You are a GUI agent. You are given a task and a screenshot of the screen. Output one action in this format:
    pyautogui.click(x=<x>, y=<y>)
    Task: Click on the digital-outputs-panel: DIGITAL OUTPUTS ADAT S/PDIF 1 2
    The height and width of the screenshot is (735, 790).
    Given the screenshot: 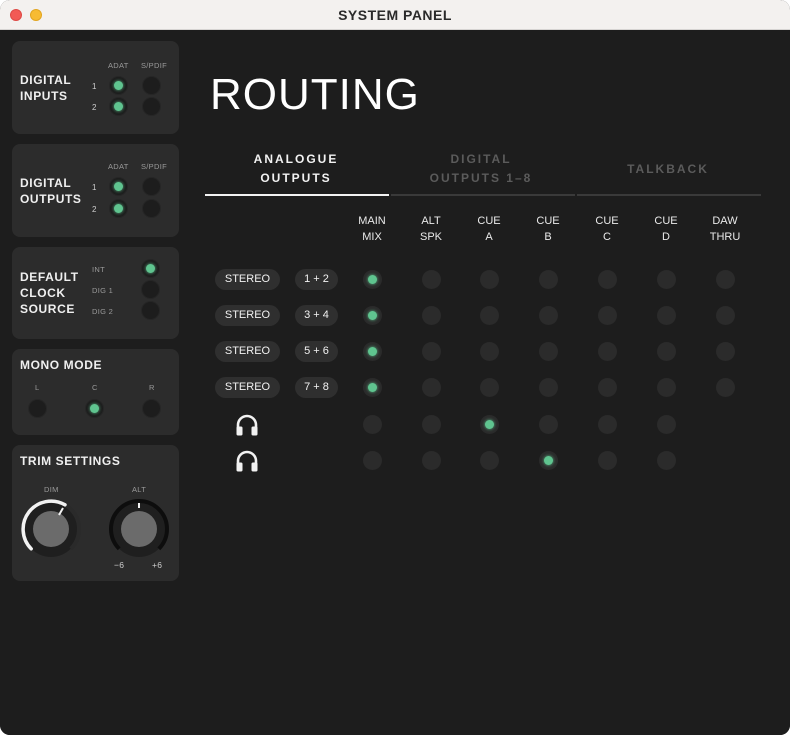 What is the action you would take?
    pyautogui.click(x=95, y=190)
    